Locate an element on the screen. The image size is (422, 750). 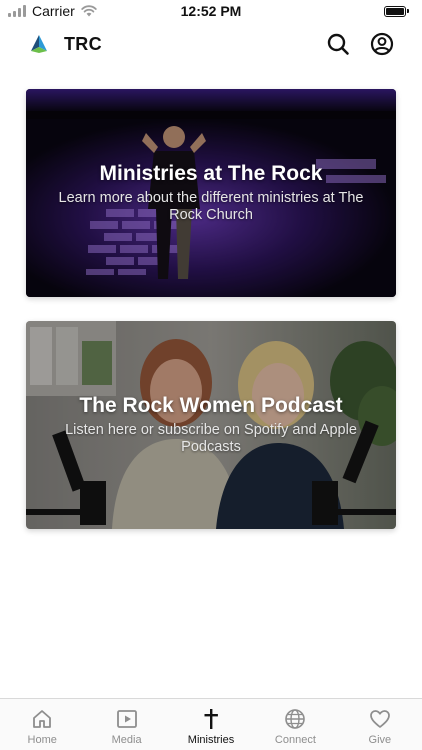
header-actions is located at coordinates (360, 44).